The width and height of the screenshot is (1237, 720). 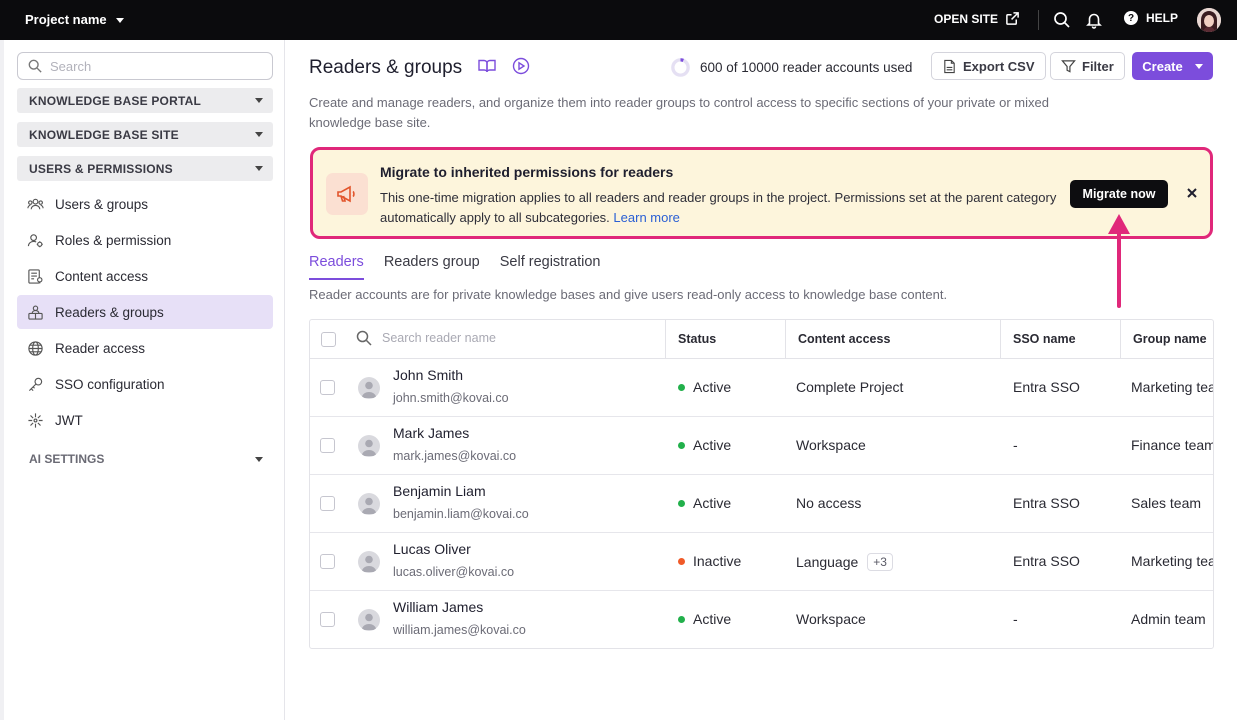 I want to click on section-knowledge-base-site: KNOWLEDGE BASE SITE, so click(x=145, y=134).